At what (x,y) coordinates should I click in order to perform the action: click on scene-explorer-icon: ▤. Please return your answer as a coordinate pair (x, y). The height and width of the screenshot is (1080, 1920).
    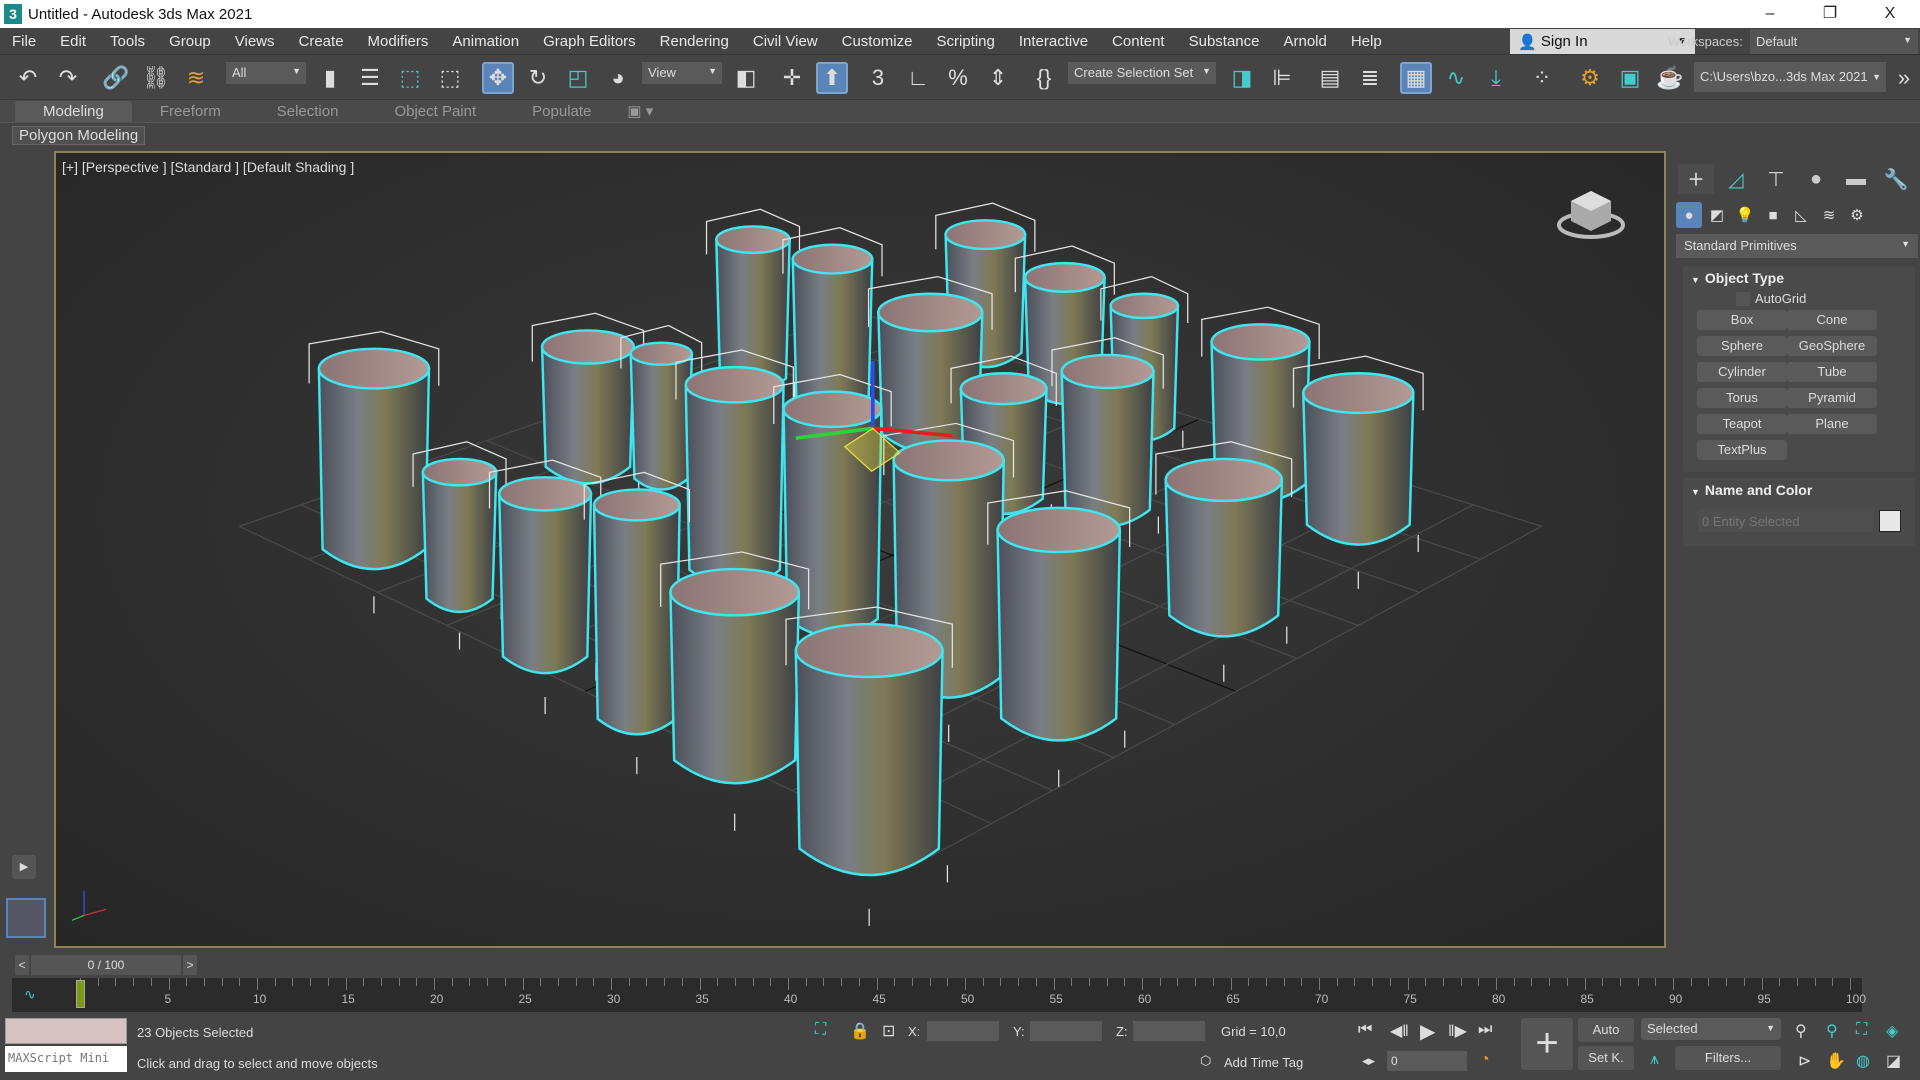
    Looking at the image, I should click on (1330, 78).